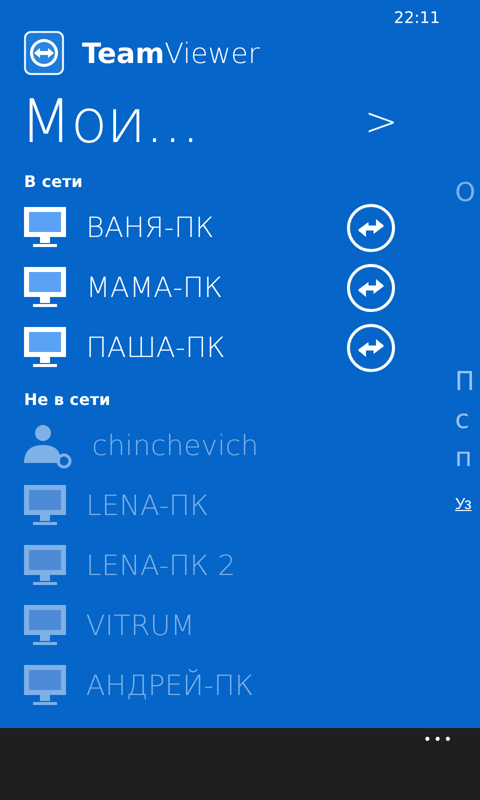  Describe the element at coordinates (463, 505) in the screenshot. I see `learn-more-link: Уз` at that location.